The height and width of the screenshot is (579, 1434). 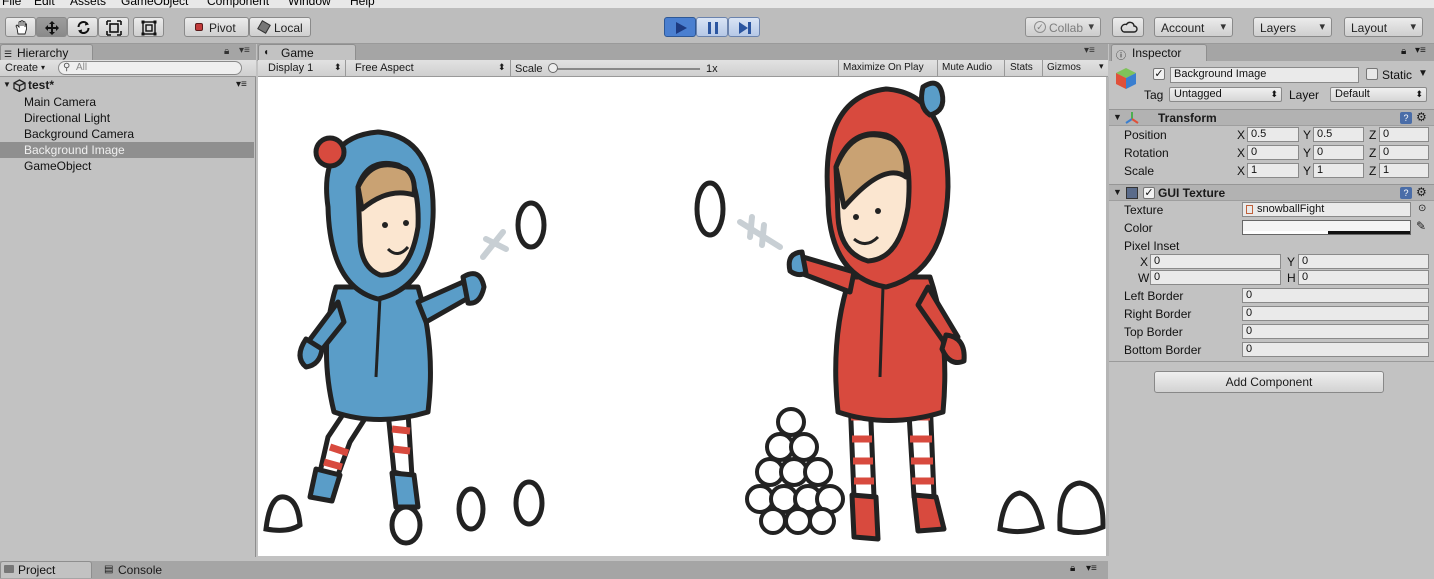 I want to click on scale-slider-track, so click(x=626, y=69).